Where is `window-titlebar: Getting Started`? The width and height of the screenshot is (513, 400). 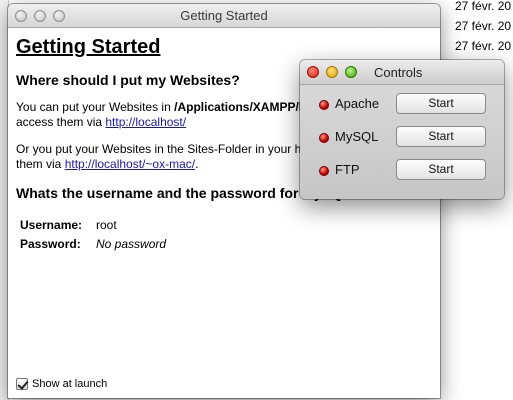 window-titlebar: Getting Started is located at coordinates (224, 16).